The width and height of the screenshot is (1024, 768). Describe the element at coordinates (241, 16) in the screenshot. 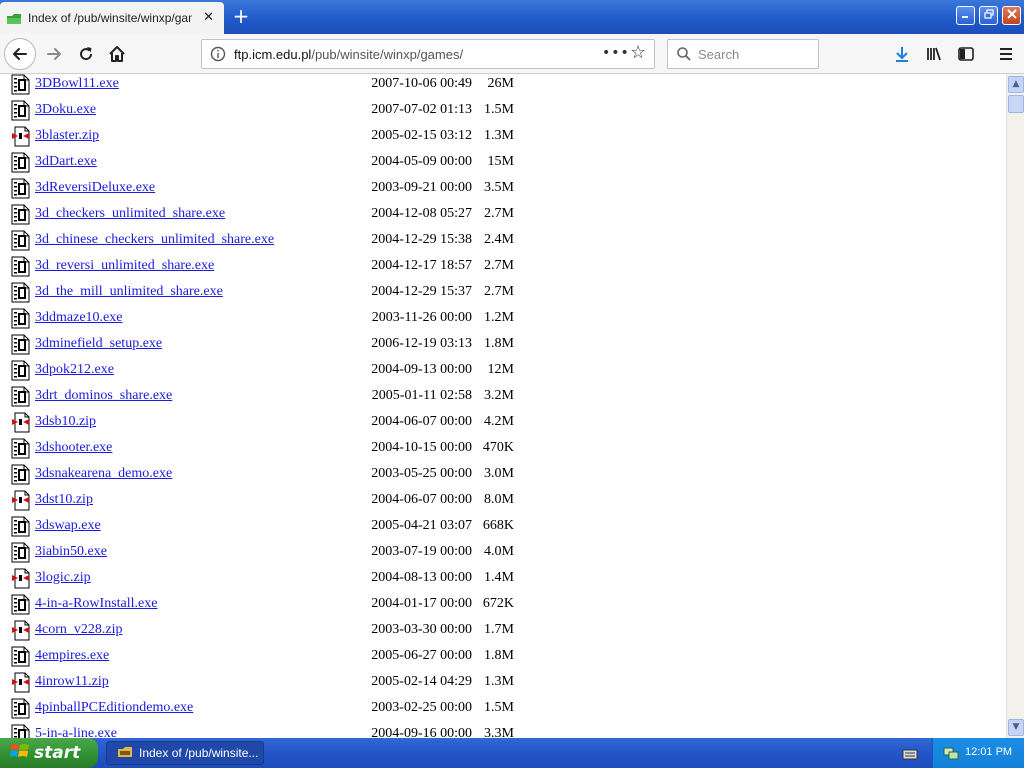

I see `new-tab-button: +` at that location.